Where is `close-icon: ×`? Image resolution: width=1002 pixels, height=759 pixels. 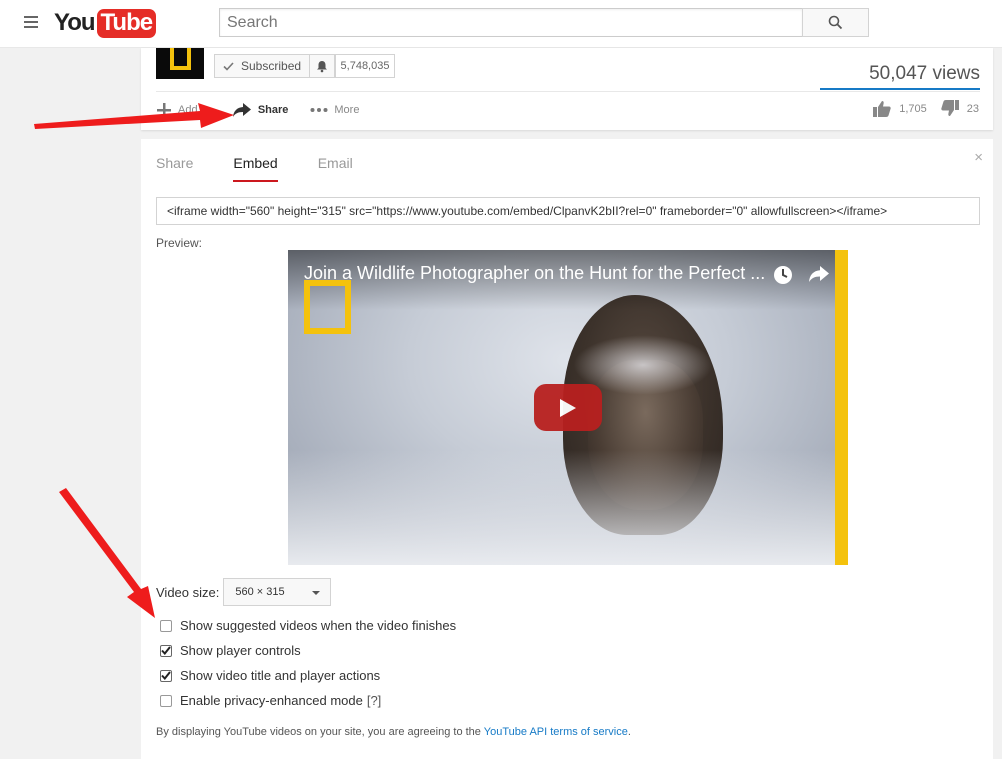 close-icon: × is located at coordinates (978, 157).